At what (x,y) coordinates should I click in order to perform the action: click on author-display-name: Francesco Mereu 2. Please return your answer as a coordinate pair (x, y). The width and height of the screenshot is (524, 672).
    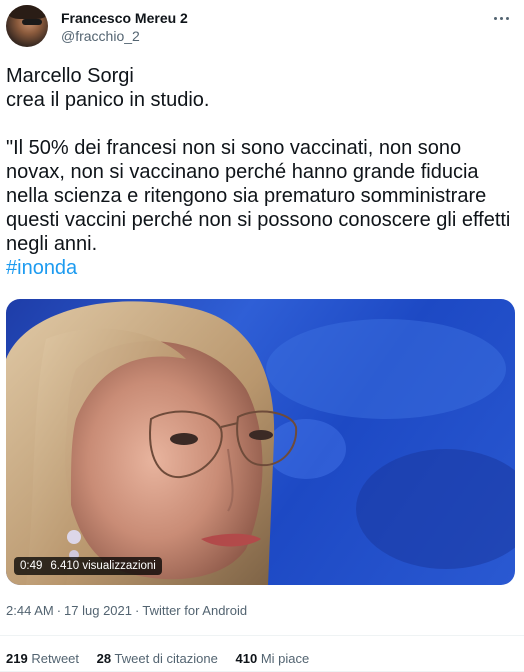
    Looking at the image, I should click on (124, 18).